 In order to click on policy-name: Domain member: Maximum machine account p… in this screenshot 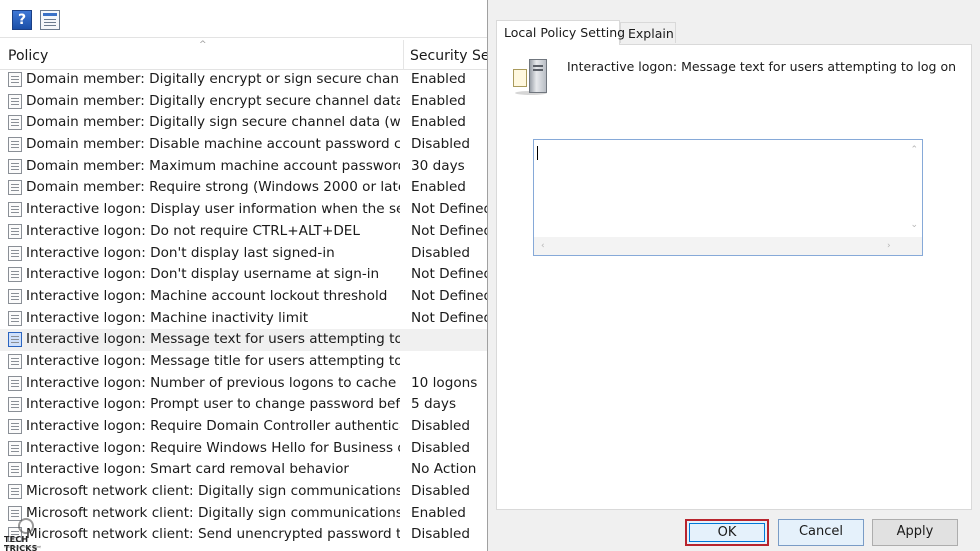, I will do `click(213, 165)`.